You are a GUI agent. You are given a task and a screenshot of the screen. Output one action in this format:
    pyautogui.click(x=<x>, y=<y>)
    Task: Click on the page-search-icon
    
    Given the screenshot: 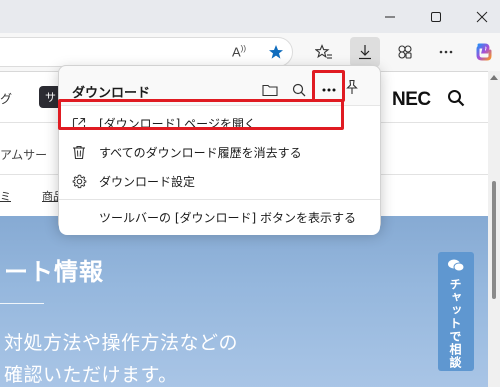 What is the action you would take?
    pyautogui.click(x=456, y=98)
    